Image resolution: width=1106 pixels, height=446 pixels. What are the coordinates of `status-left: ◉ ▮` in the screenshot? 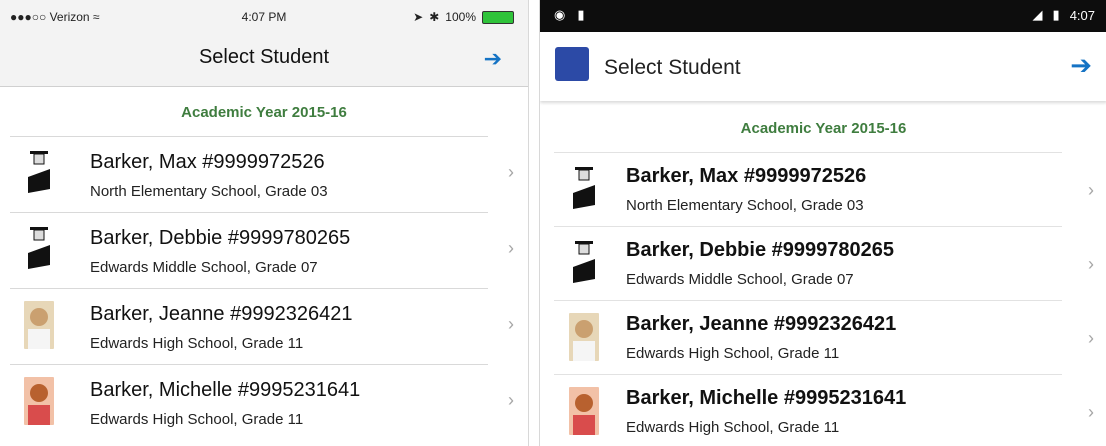 It's located at (569, 15).